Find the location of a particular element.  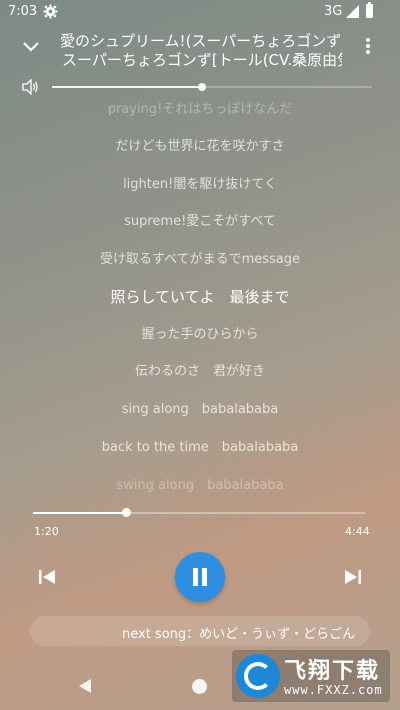

pause-button is located at coordinates (200, 577).